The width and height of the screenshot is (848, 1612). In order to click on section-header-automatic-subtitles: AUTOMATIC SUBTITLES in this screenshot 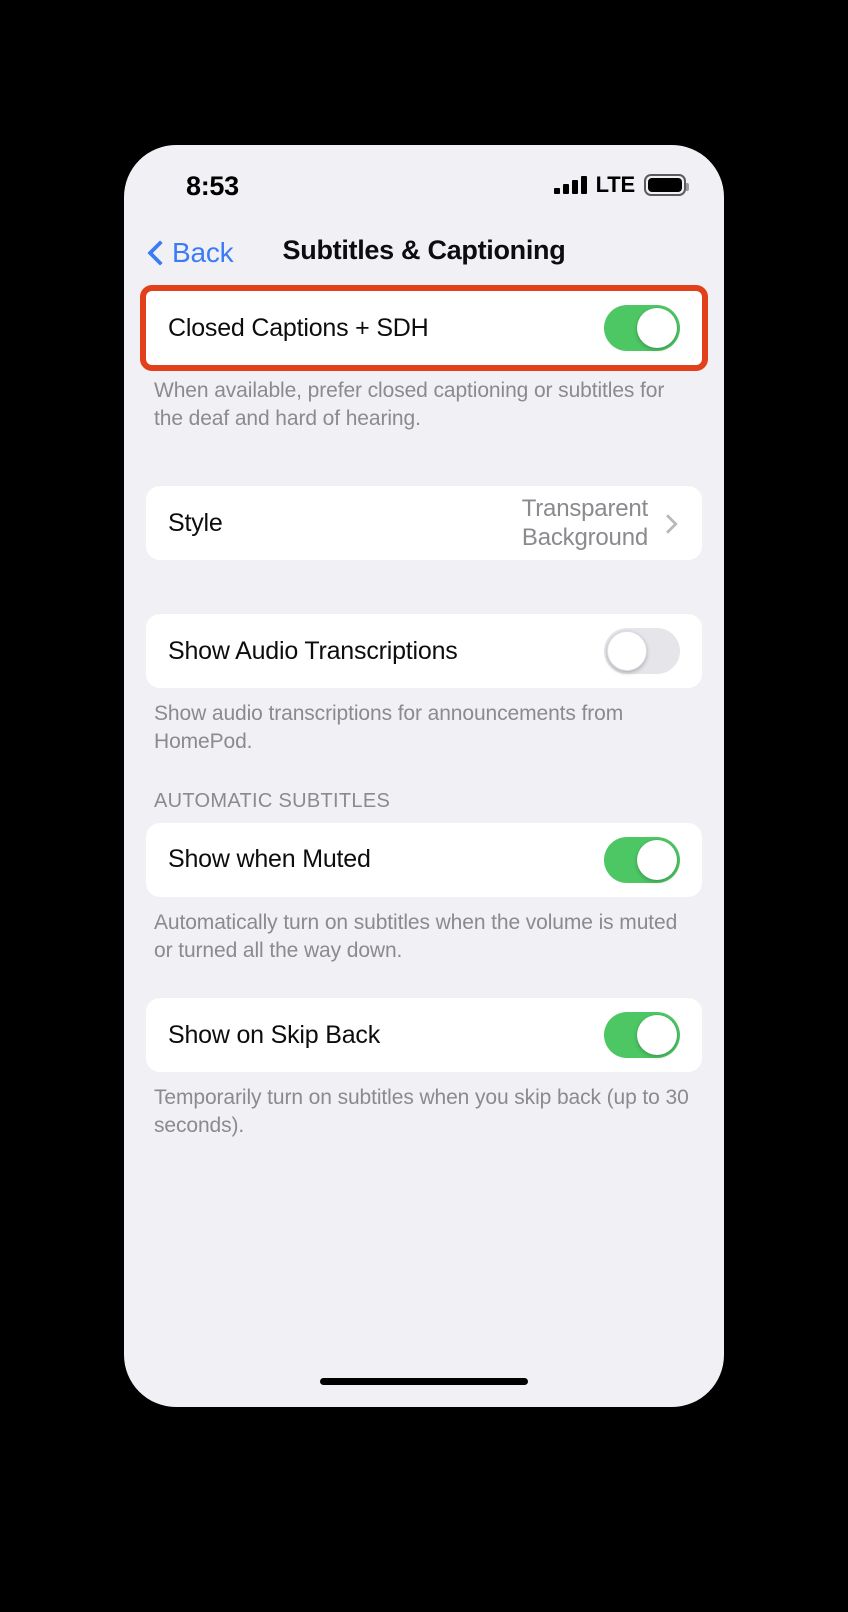, I will do `click(272, 800)`.